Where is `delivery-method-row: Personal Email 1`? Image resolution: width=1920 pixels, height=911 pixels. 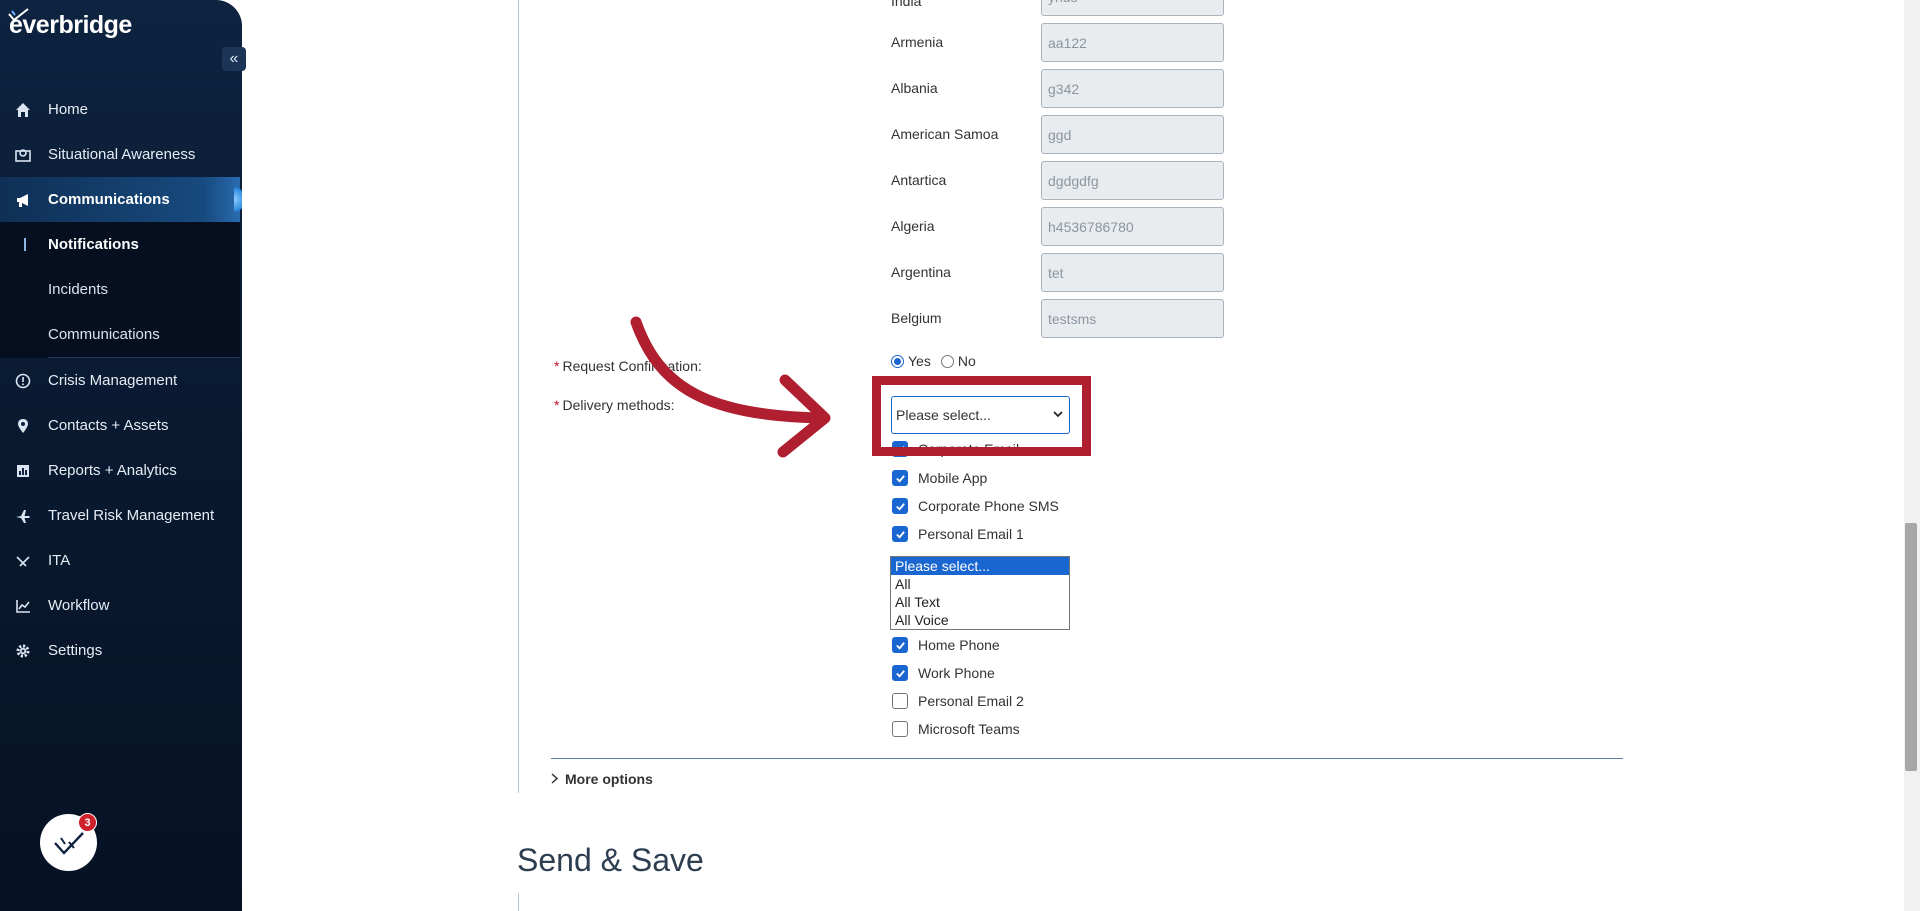 delivery-method-row: Personal Email 1 is located at coordinates (958, 534).